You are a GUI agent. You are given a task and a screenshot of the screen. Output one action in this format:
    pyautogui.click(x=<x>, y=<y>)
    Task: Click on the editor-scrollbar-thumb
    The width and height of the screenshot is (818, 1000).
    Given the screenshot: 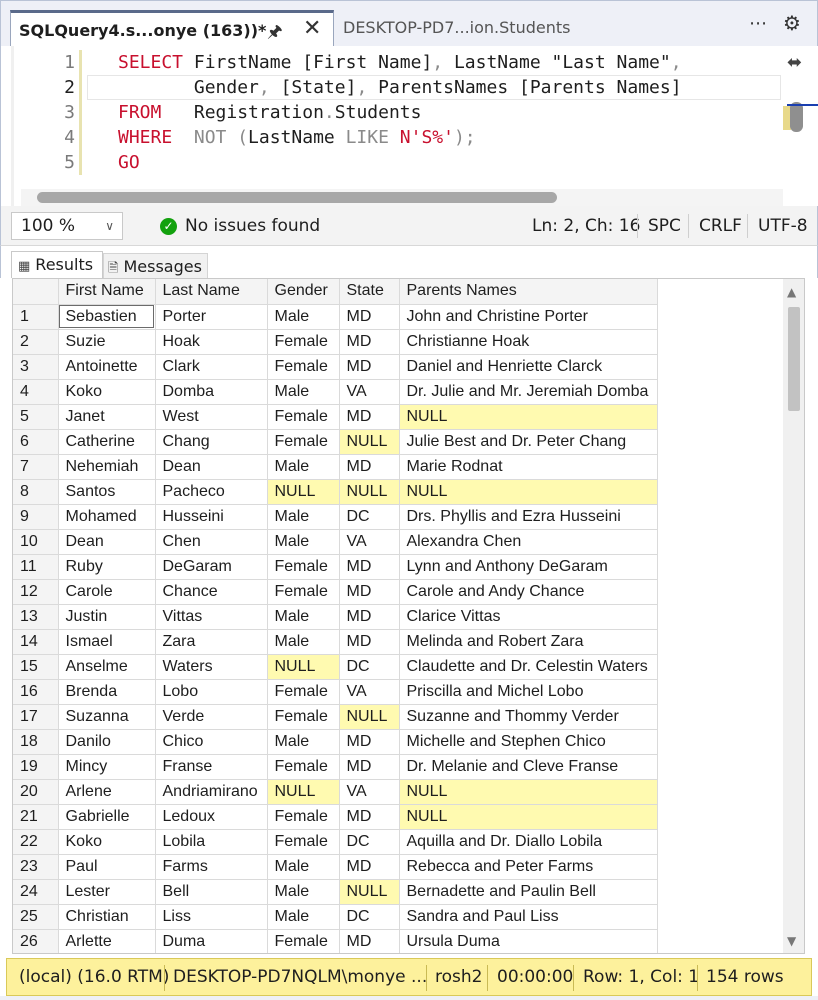 What is the action you would take?
    pyautogui.click(x=796, y=117)
    